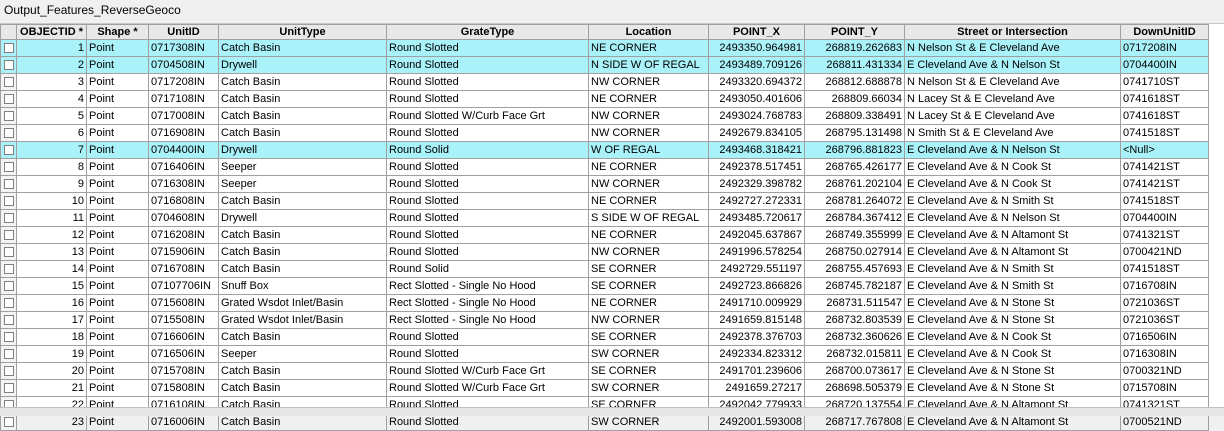  What do you see at coordinates (1164, 65) in the screenshot?
I see `cell-down-unitid: 0704400IN` at bounding box center [1164, 65].